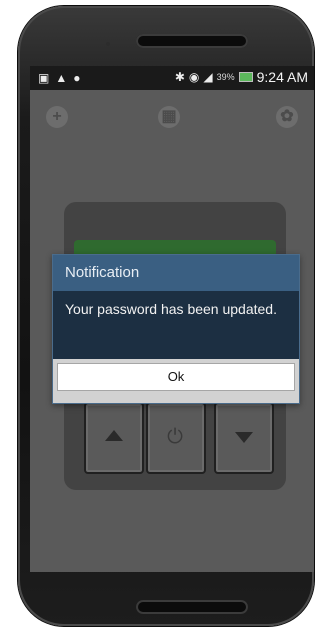  What do you see at coordinates (108, 44) in the screenshot?
I see `front-camera` at bounding box center [108, 44].